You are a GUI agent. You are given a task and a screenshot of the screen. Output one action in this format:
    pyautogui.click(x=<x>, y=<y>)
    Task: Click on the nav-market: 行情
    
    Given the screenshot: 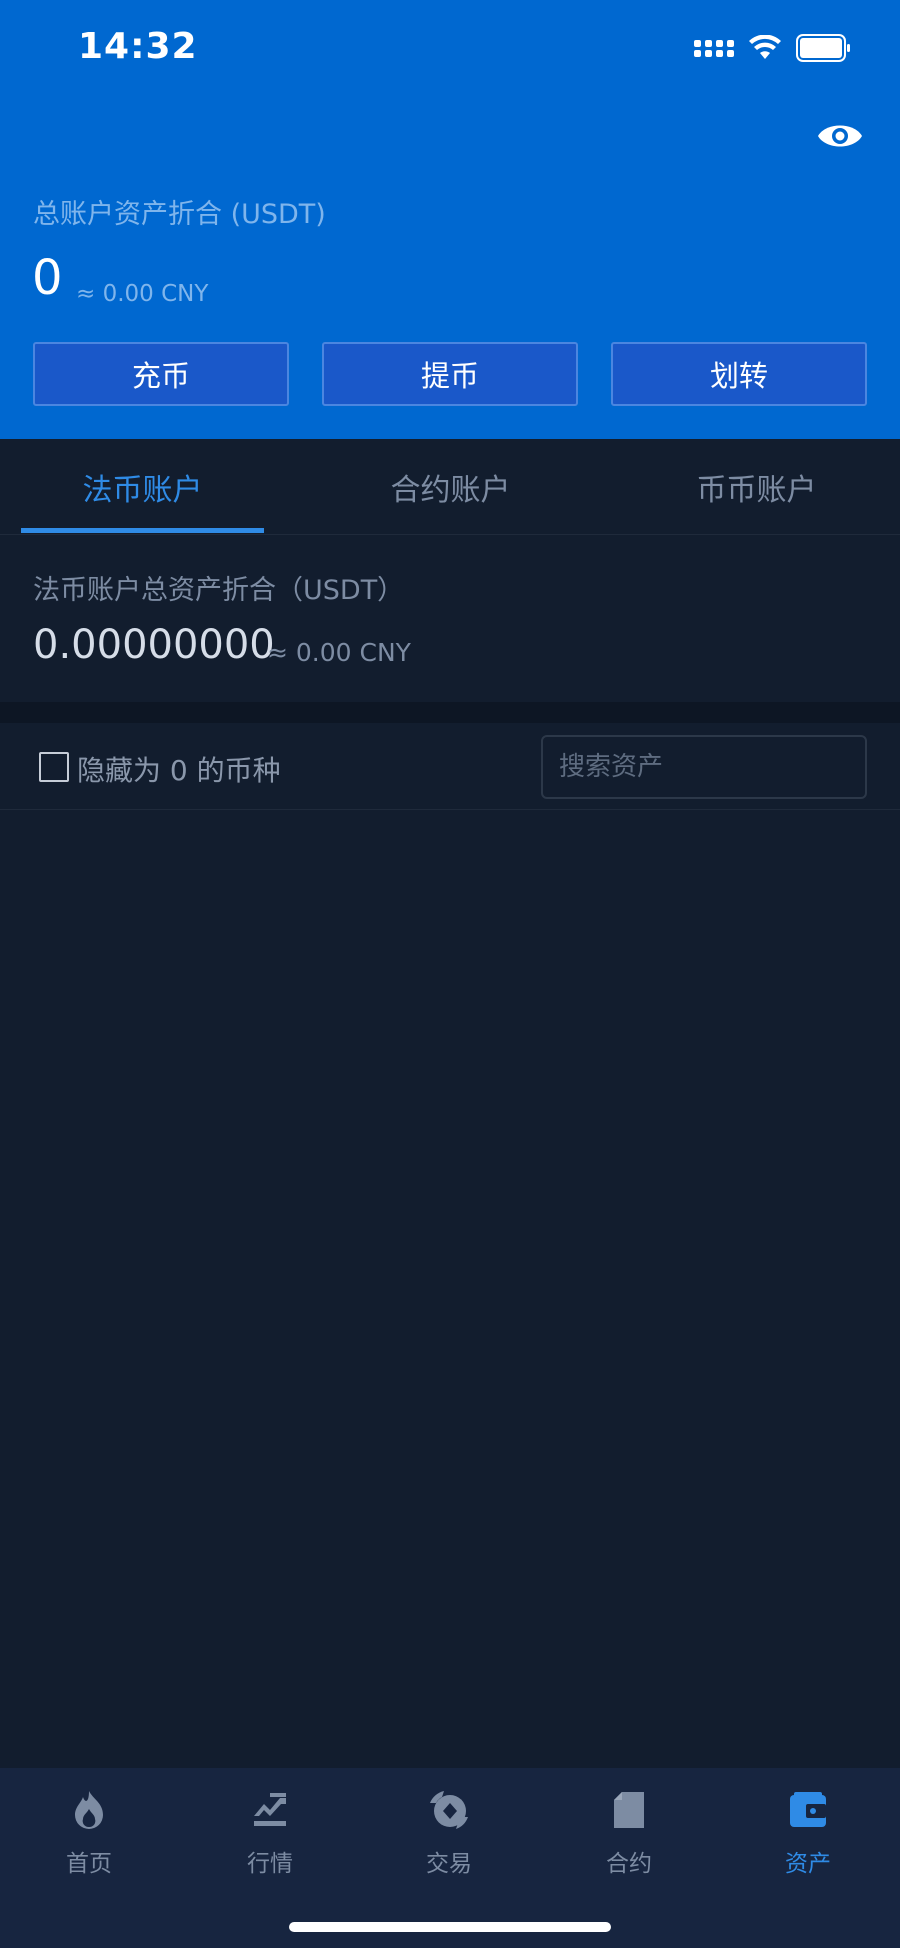 What is the action you would take?
    pyautogui.click(x=270, y=1841)
    